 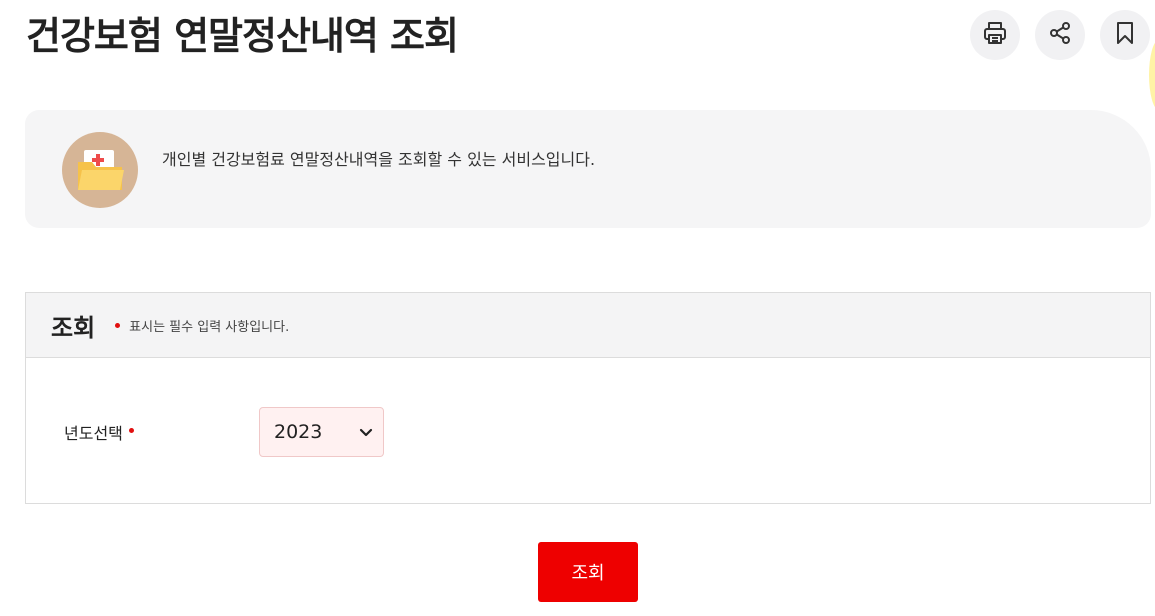 I want to click on bookmark-button, so click(x=1125, y=35).